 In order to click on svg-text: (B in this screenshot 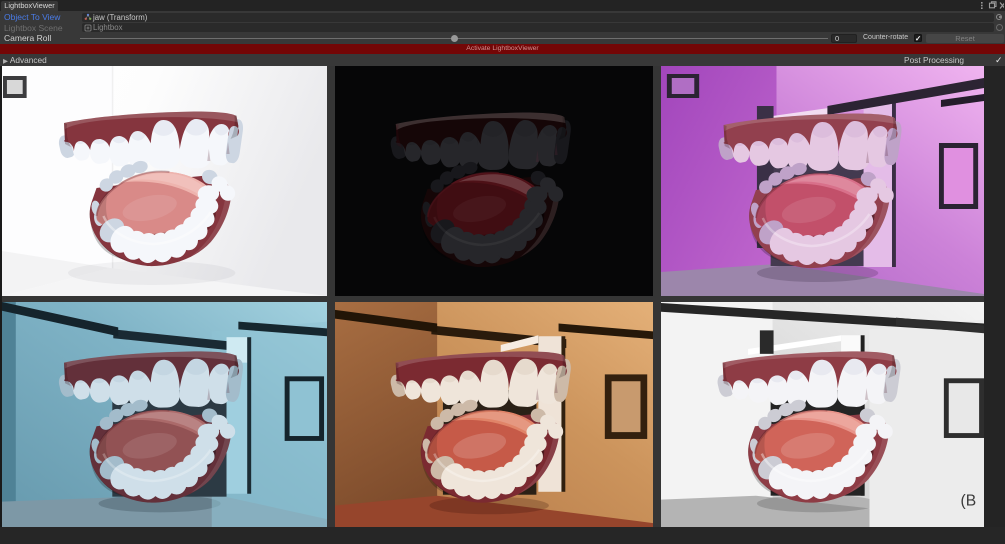, I will do `click(969, 500)`.